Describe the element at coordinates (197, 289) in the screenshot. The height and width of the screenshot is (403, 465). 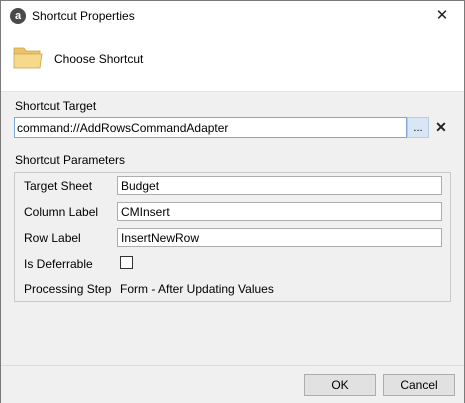
I see `processing-step-value: Form - After Updating Values` at that location.